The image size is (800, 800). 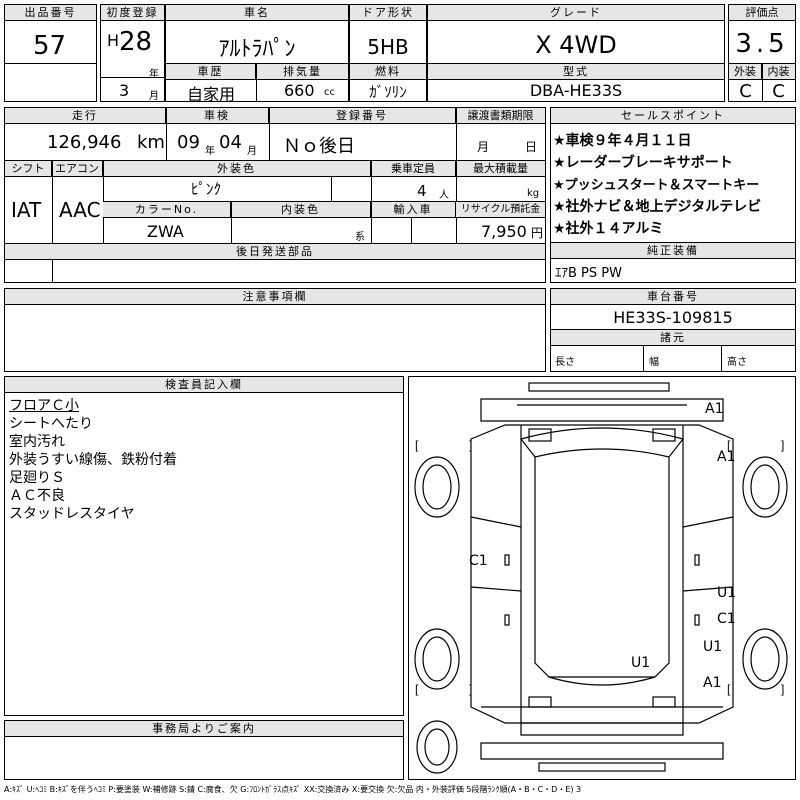 What do you see at coordinates (737, 362) in the screenshot?
I see `height-label: 高さ` at bounding box center [737, 362].